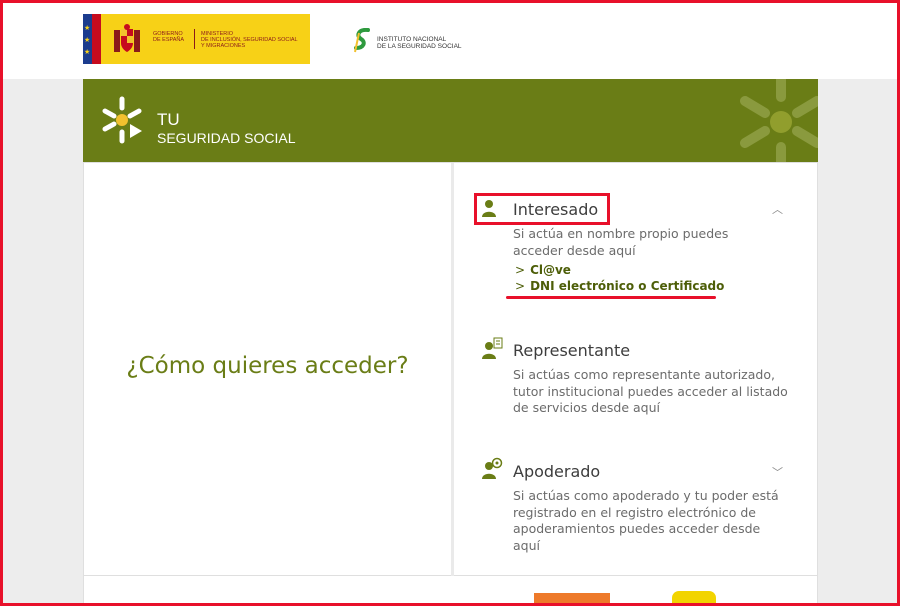  What do you see at coordinates (362, 40) in the screenshot?
I see `inss-s-icon` at bounding box center [362, 40].